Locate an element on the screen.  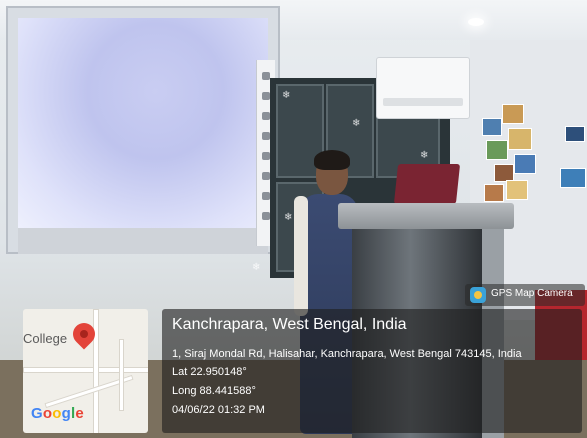
board-bottom is located at coordinates (143, 241).